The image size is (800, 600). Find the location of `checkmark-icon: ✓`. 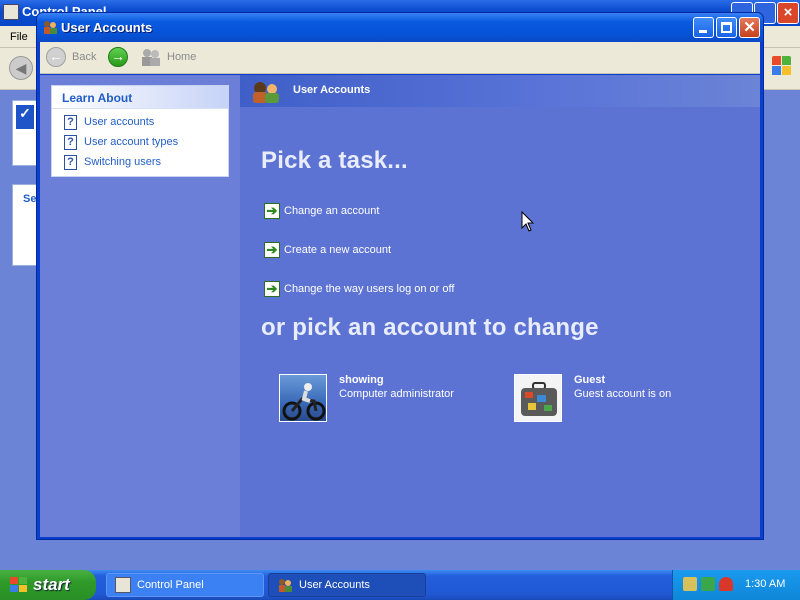

checkmark-icon: ✓ is located at coordinates (25, 117).